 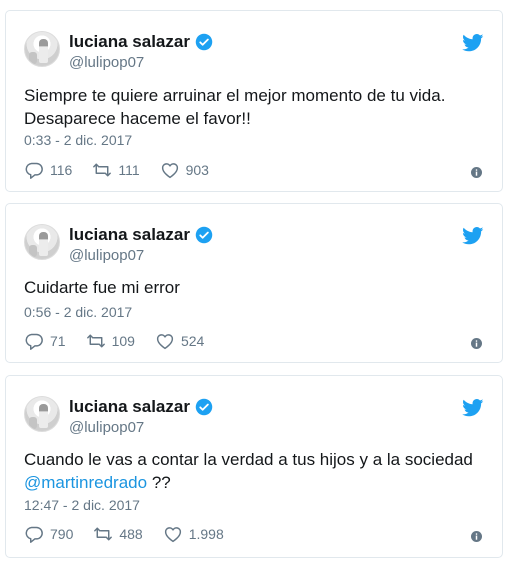 What do you see at coordinates (118, 534) in the screenshot?
I see `retweet-button: 488` at bounding box center [118, 534].